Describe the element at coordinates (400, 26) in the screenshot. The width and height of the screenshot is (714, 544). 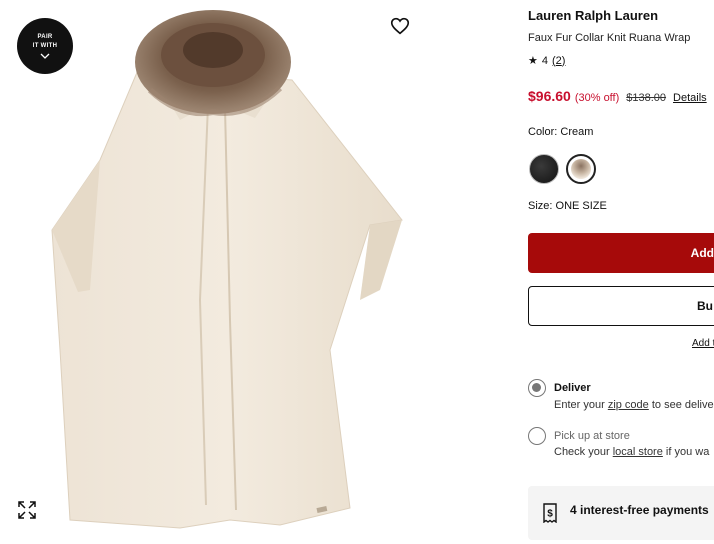
I see `heart-icon` at that location.